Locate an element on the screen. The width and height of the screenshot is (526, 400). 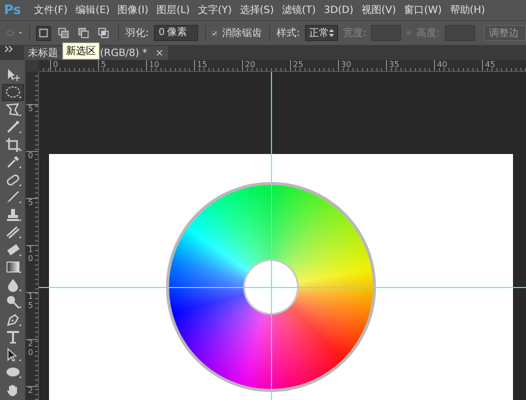
ruler-label: 40 is located at coordinates (442, 64).